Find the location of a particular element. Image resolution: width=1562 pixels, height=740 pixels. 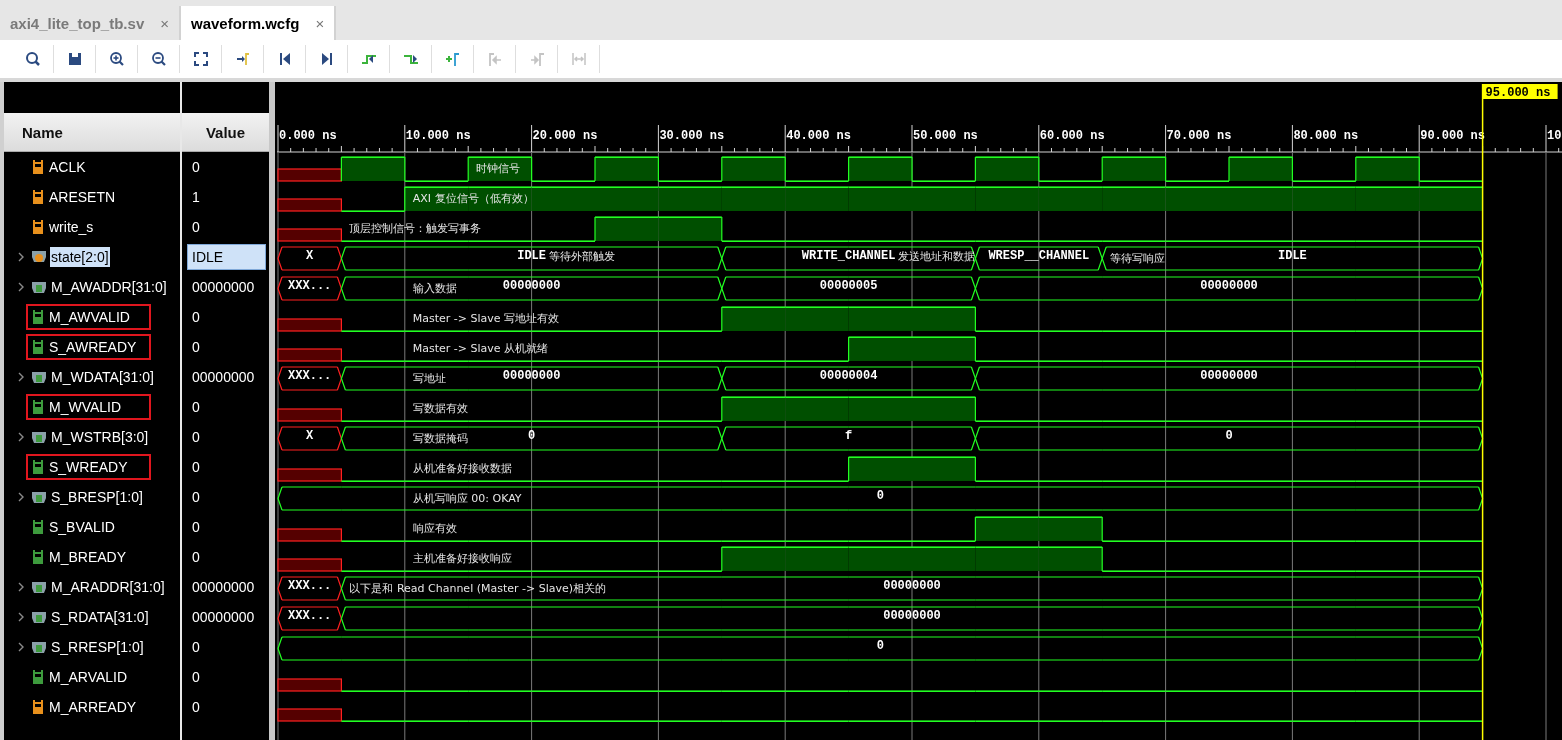

time-label: 40.000 ns is located at coordinates (818, 136).